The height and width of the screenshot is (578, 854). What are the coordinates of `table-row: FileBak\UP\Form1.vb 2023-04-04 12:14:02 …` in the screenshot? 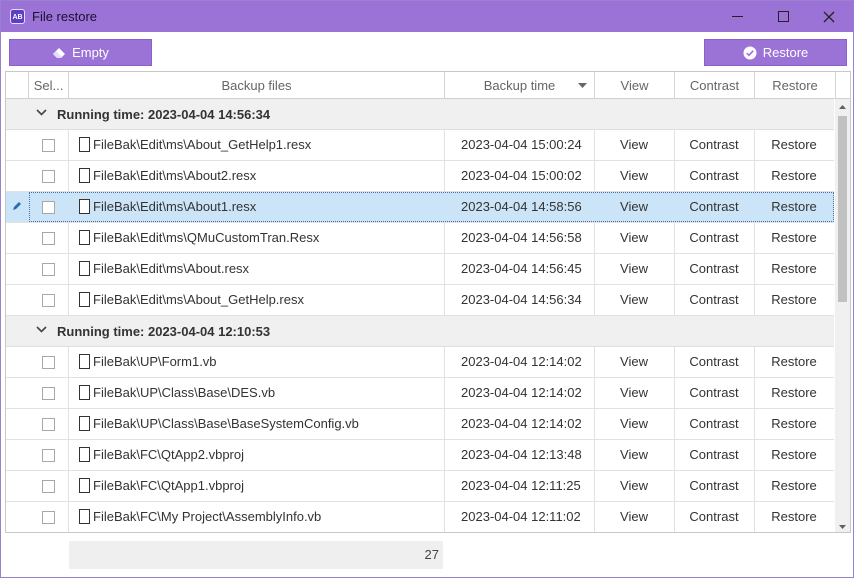 It's located at (420, 362).